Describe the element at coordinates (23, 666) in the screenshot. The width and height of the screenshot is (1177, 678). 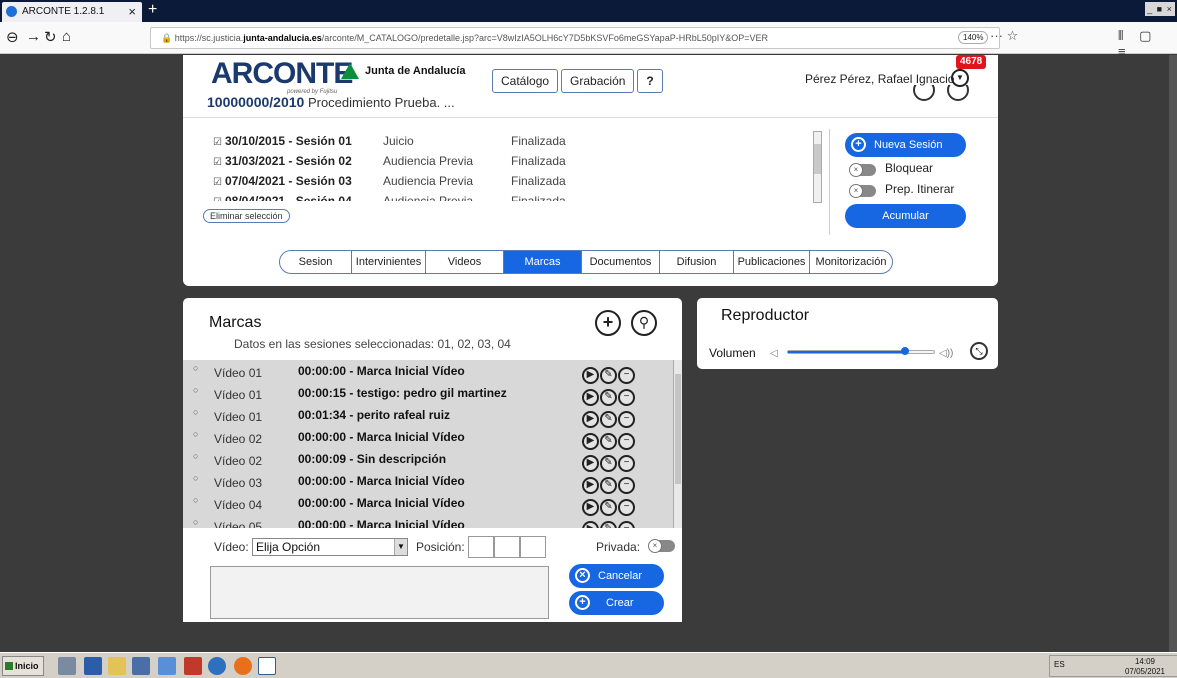
I see `start-button: Inicio` at that location.